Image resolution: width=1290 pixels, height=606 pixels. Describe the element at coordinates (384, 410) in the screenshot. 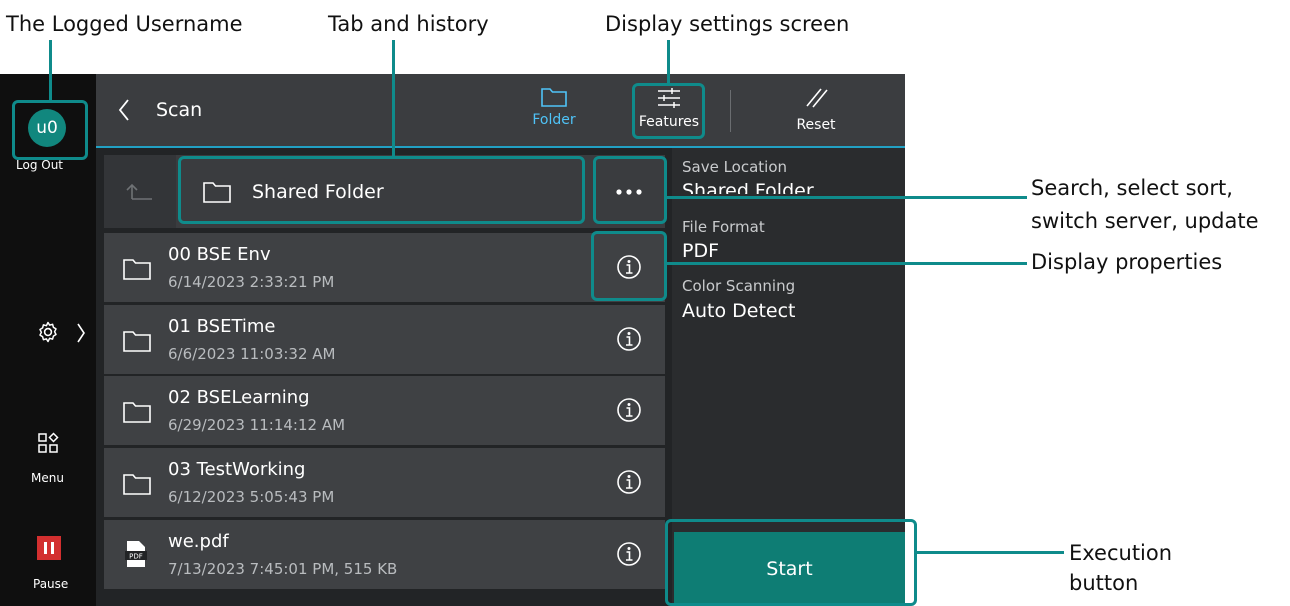

I see `list-item: 02 BSELearning 6/29/2023 11:14:12 AM` at that location.